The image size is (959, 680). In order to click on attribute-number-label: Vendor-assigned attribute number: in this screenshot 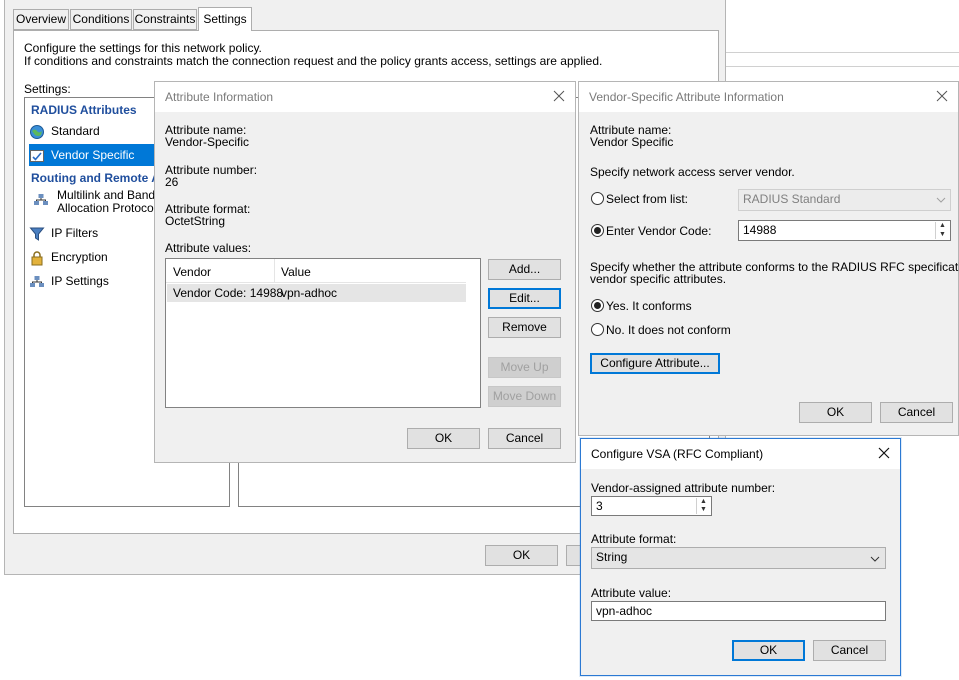, I will do `click(683, 488)`.